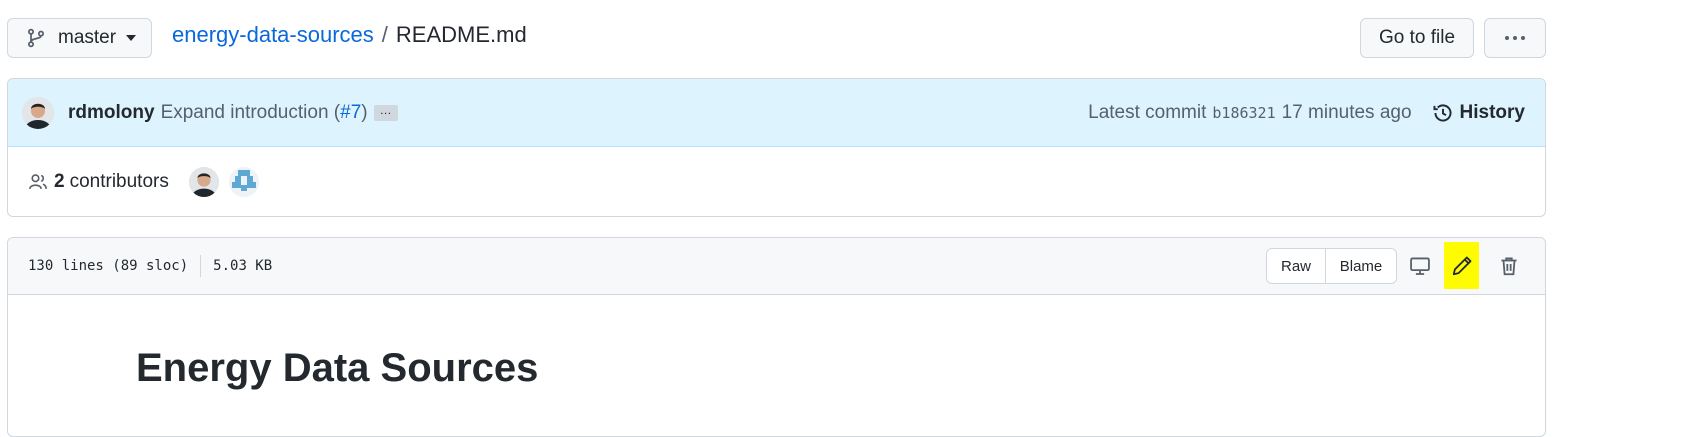 The image size is (1689, 437). I want to click on display-source-button, so click(1420, 266).